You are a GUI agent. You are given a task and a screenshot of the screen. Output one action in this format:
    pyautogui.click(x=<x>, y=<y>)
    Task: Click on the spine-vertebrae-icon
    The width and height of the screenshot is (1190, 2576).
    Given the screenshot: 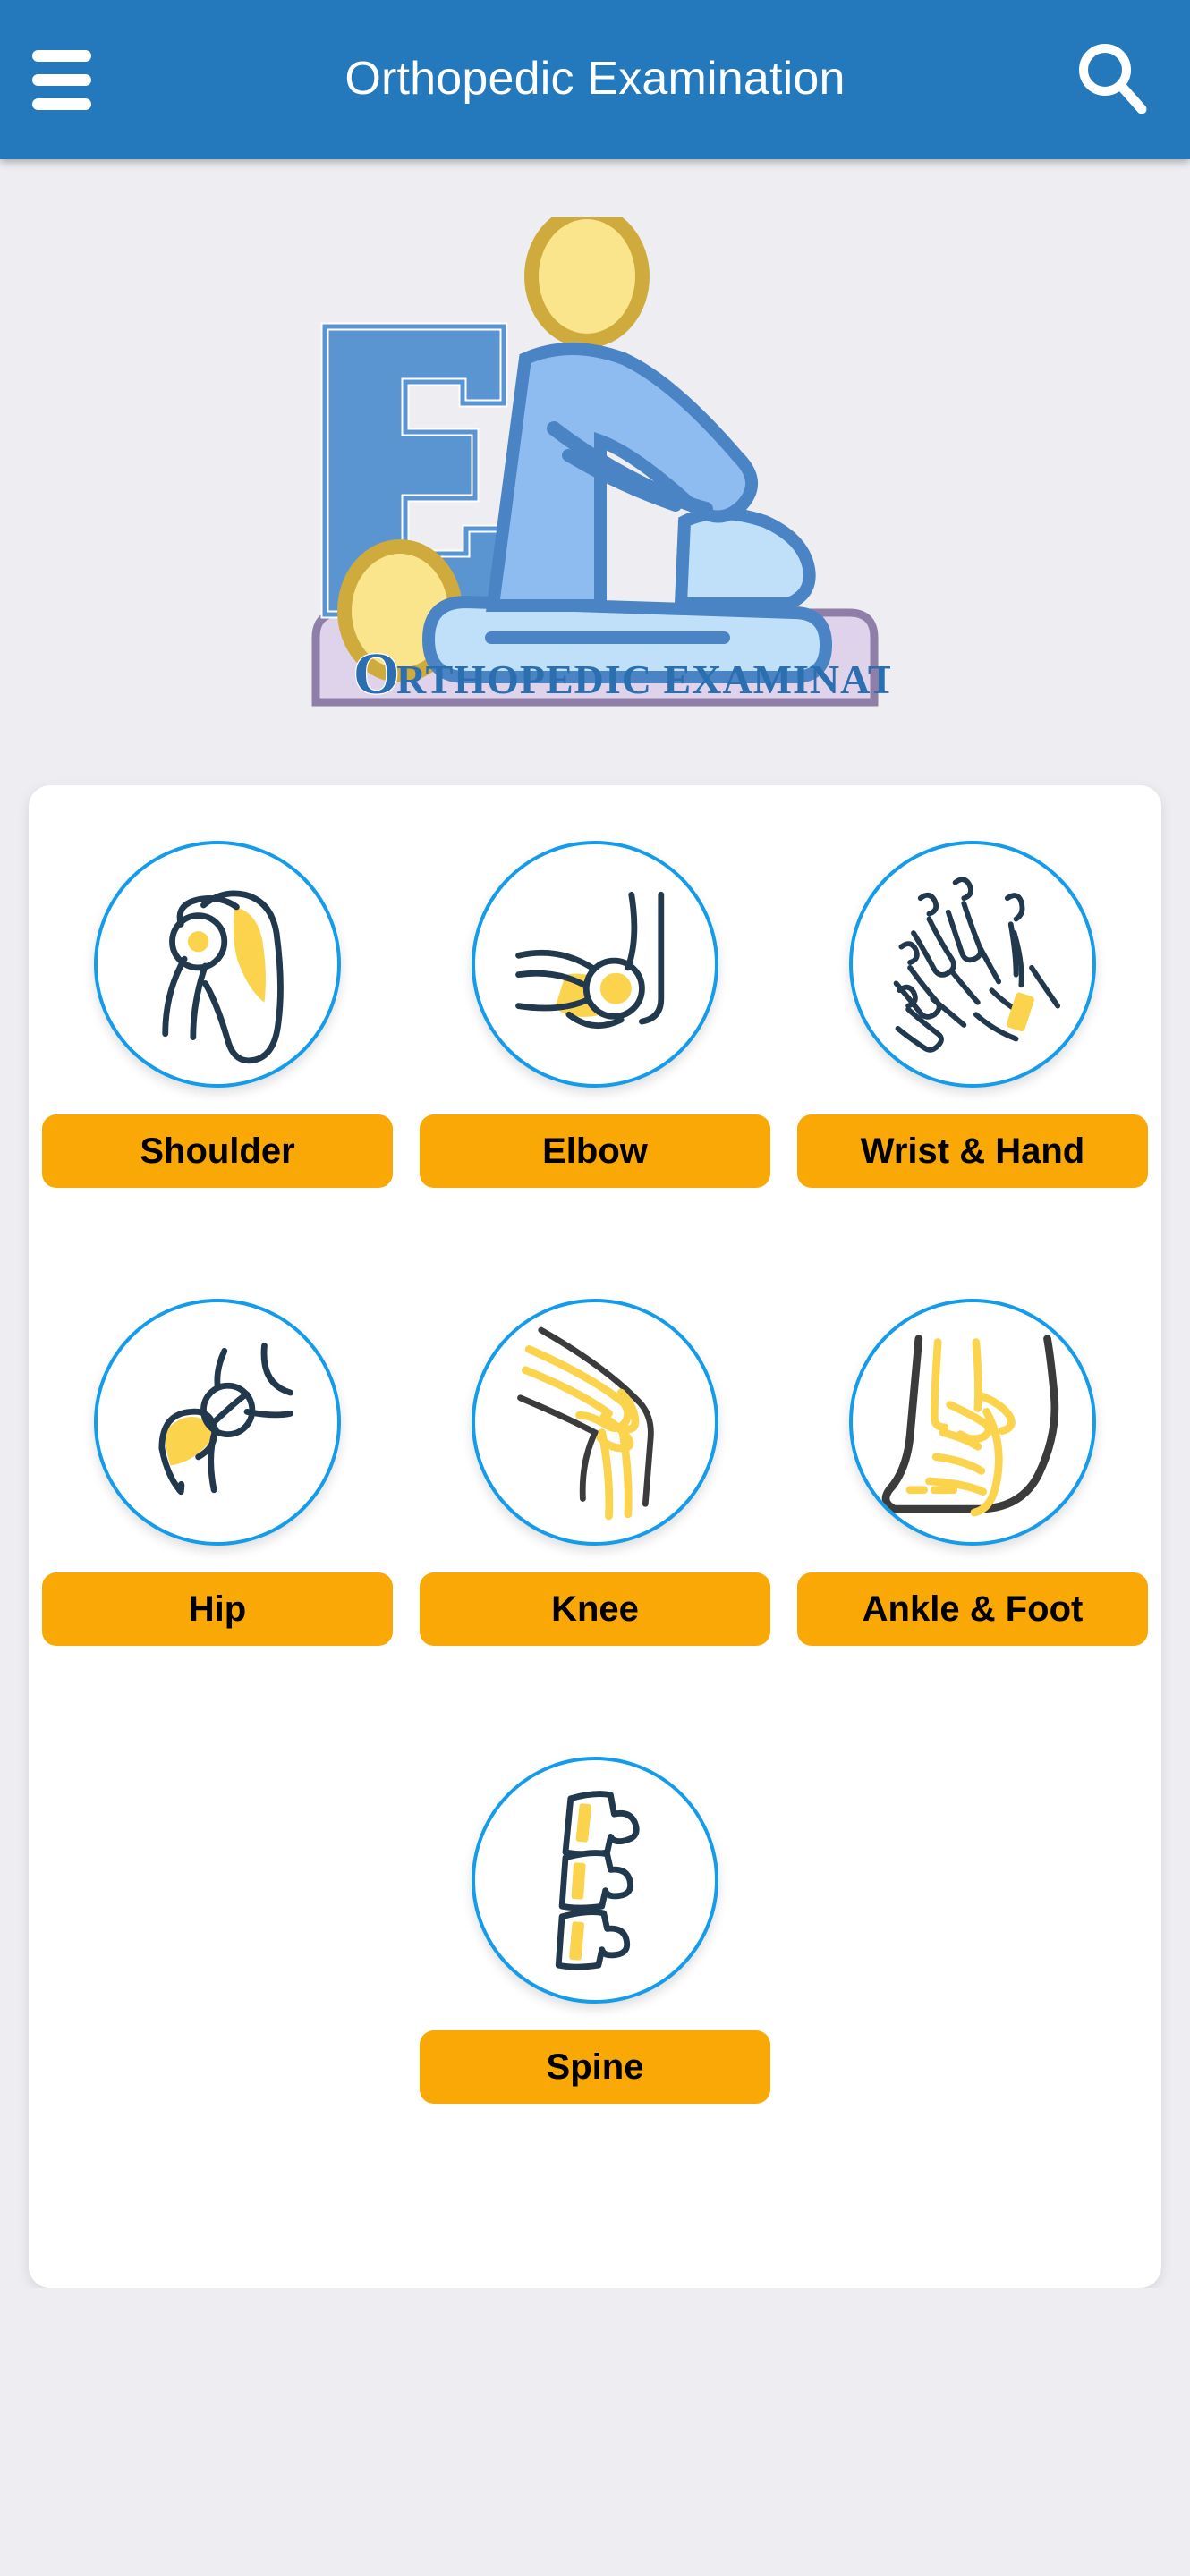 What is the action you would take?
    pyautogui.click(x=595, y=1880)
    